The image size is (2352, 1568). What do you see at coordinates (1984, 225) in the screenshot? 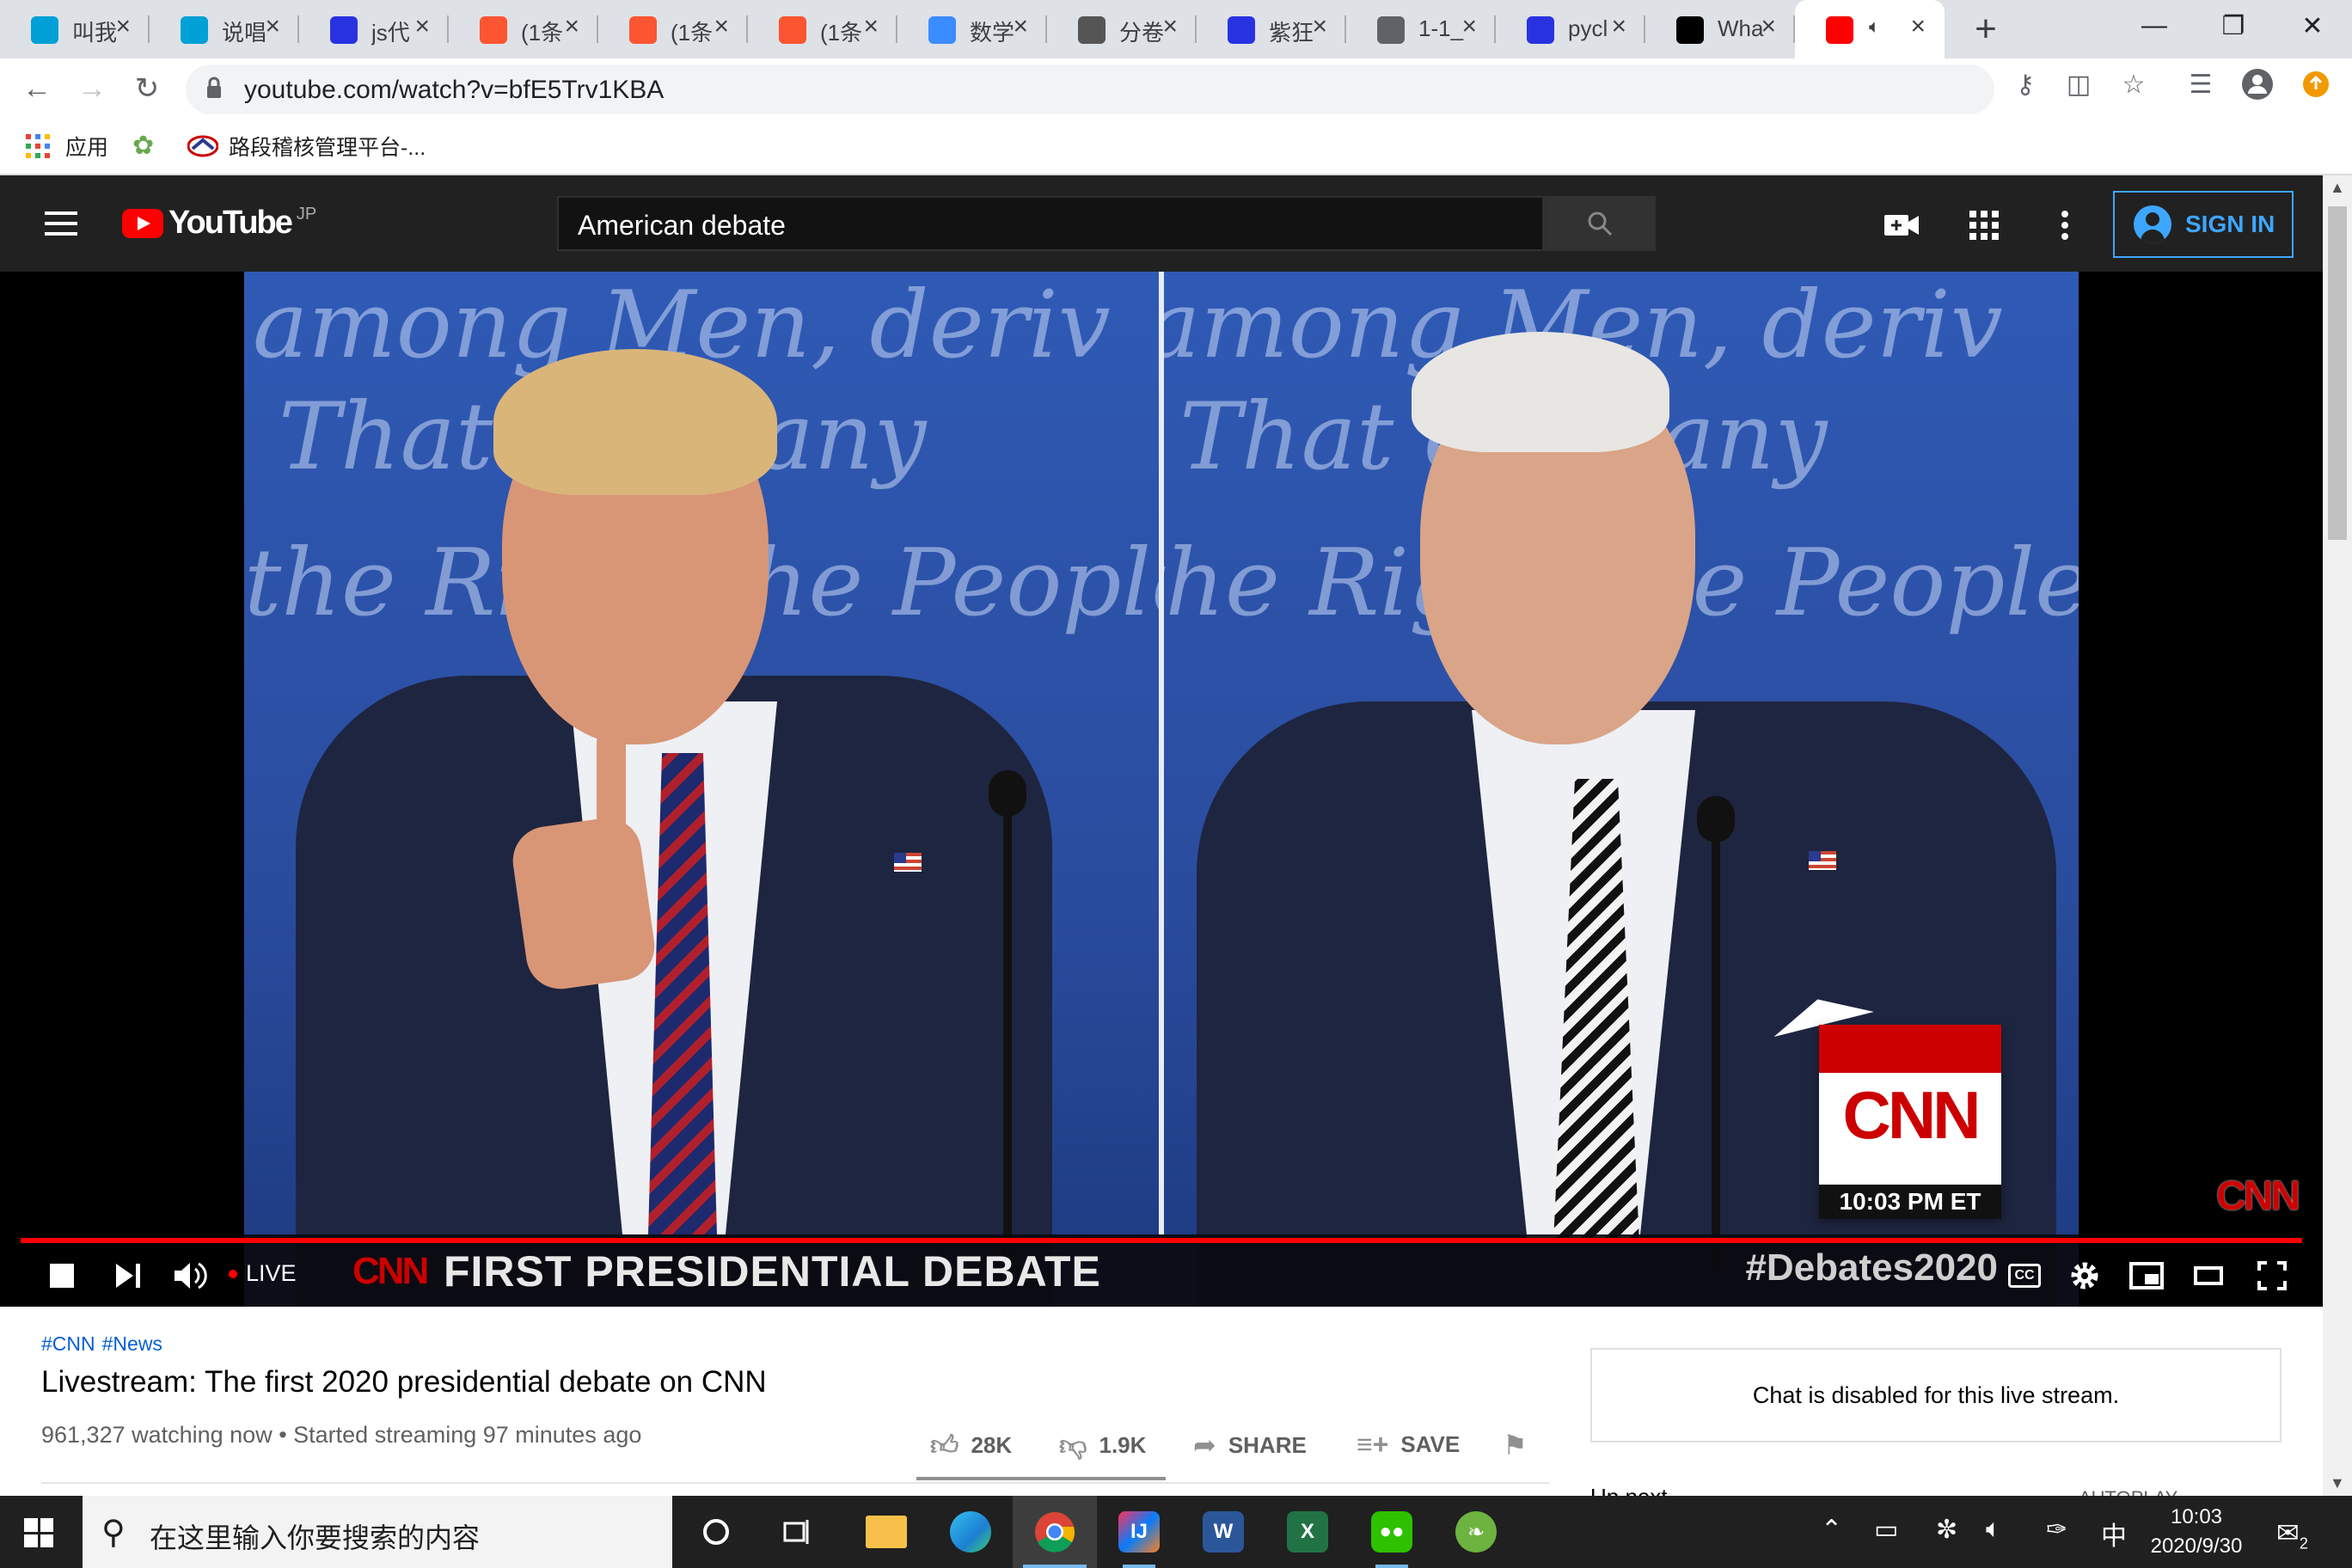
I see `apps-icon` at bounding box center [1984, 225].